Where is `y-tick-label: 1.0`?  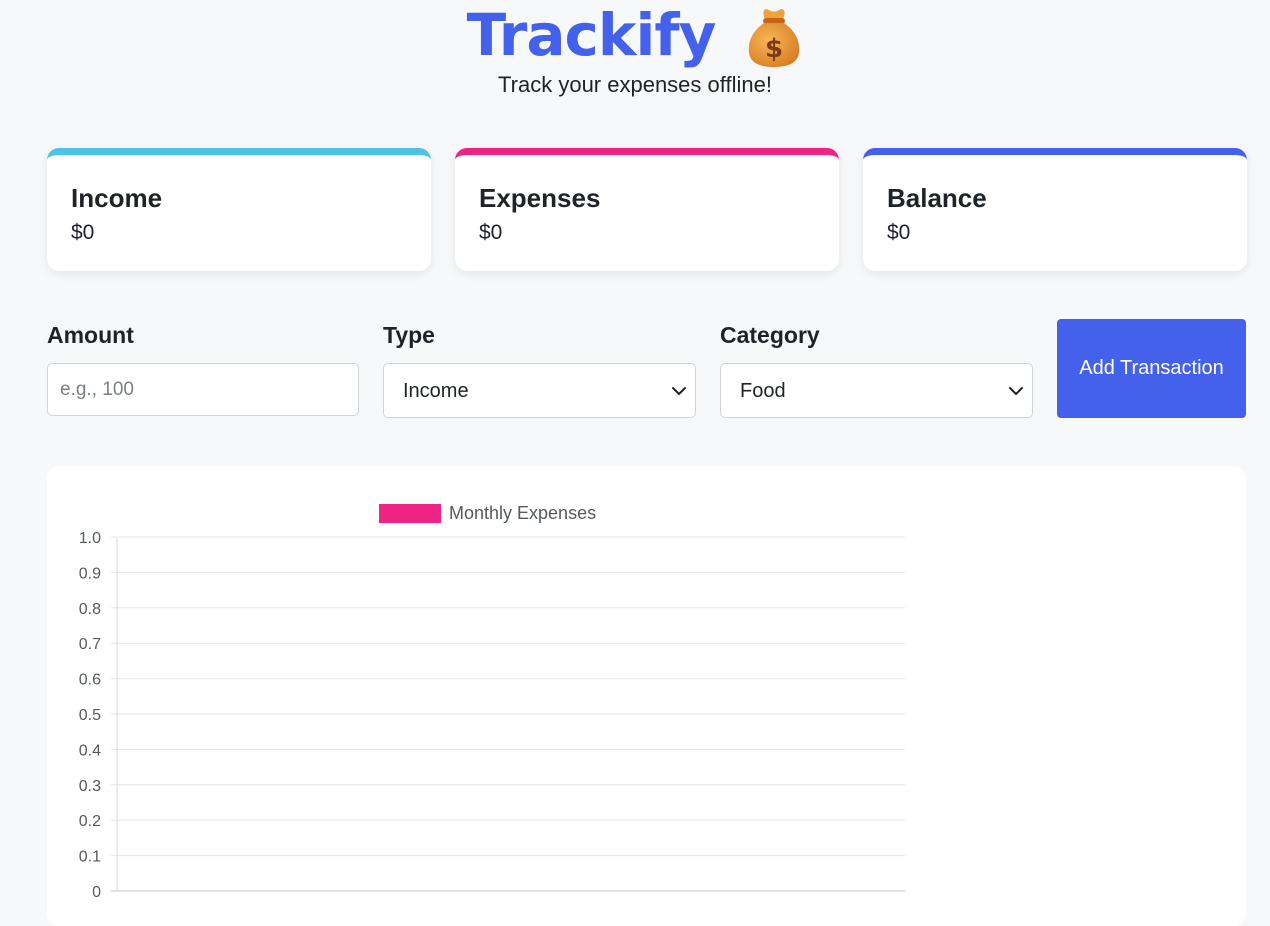 y-tick-label: 1.0 is located at coordinates (90, 538).